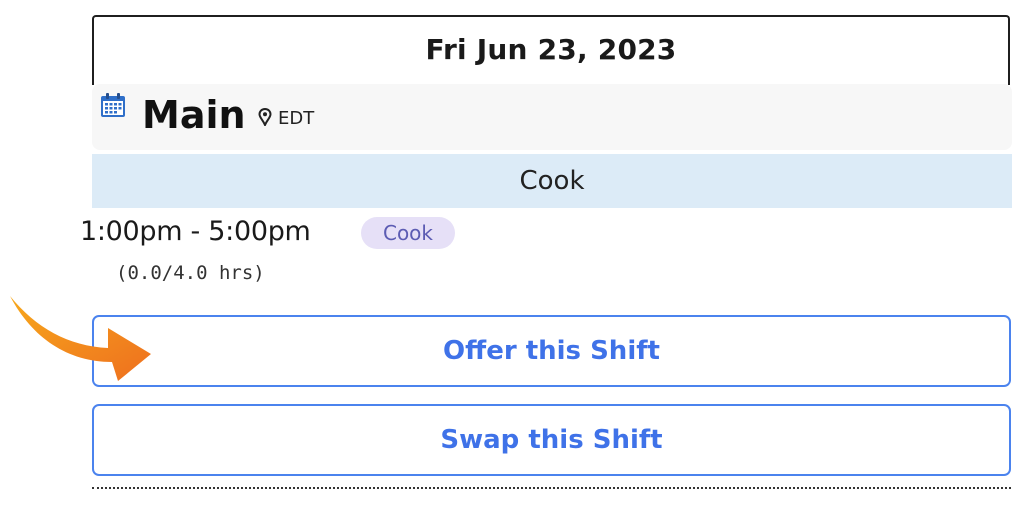  I want to click on location-panel: Main EDT, so click(552, 117).